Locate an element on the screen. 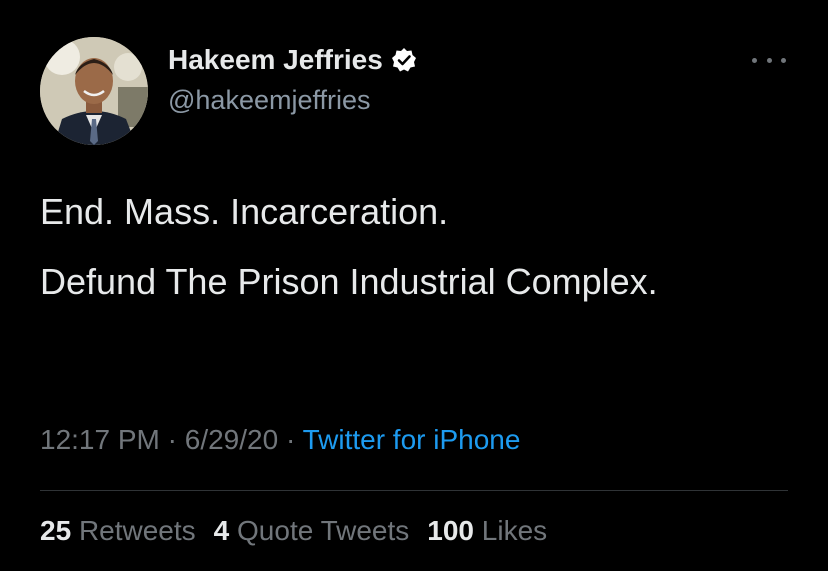  author-name: Hakeem Jeffries is located at coordinates (275, 60).